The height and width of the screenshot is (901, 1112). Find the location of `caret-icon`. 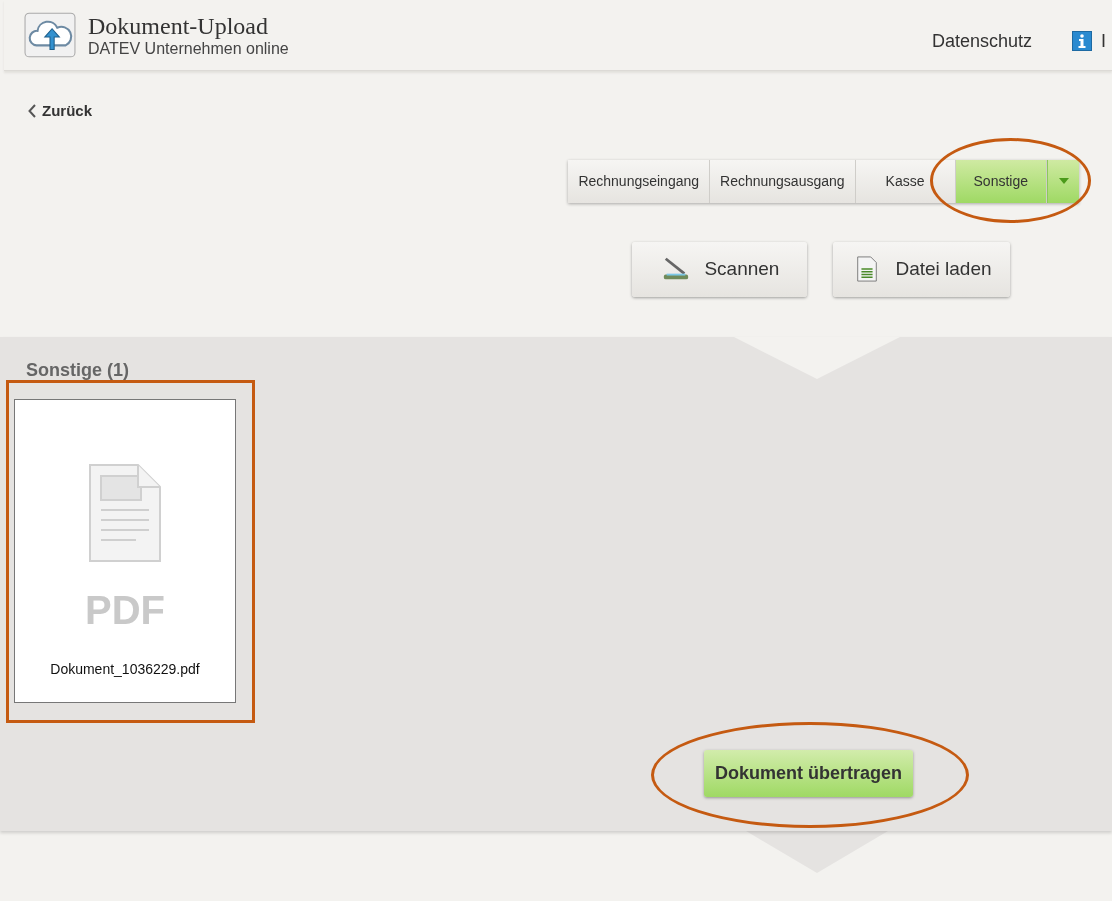

caret-icon is located at coordinates (1063, 181).